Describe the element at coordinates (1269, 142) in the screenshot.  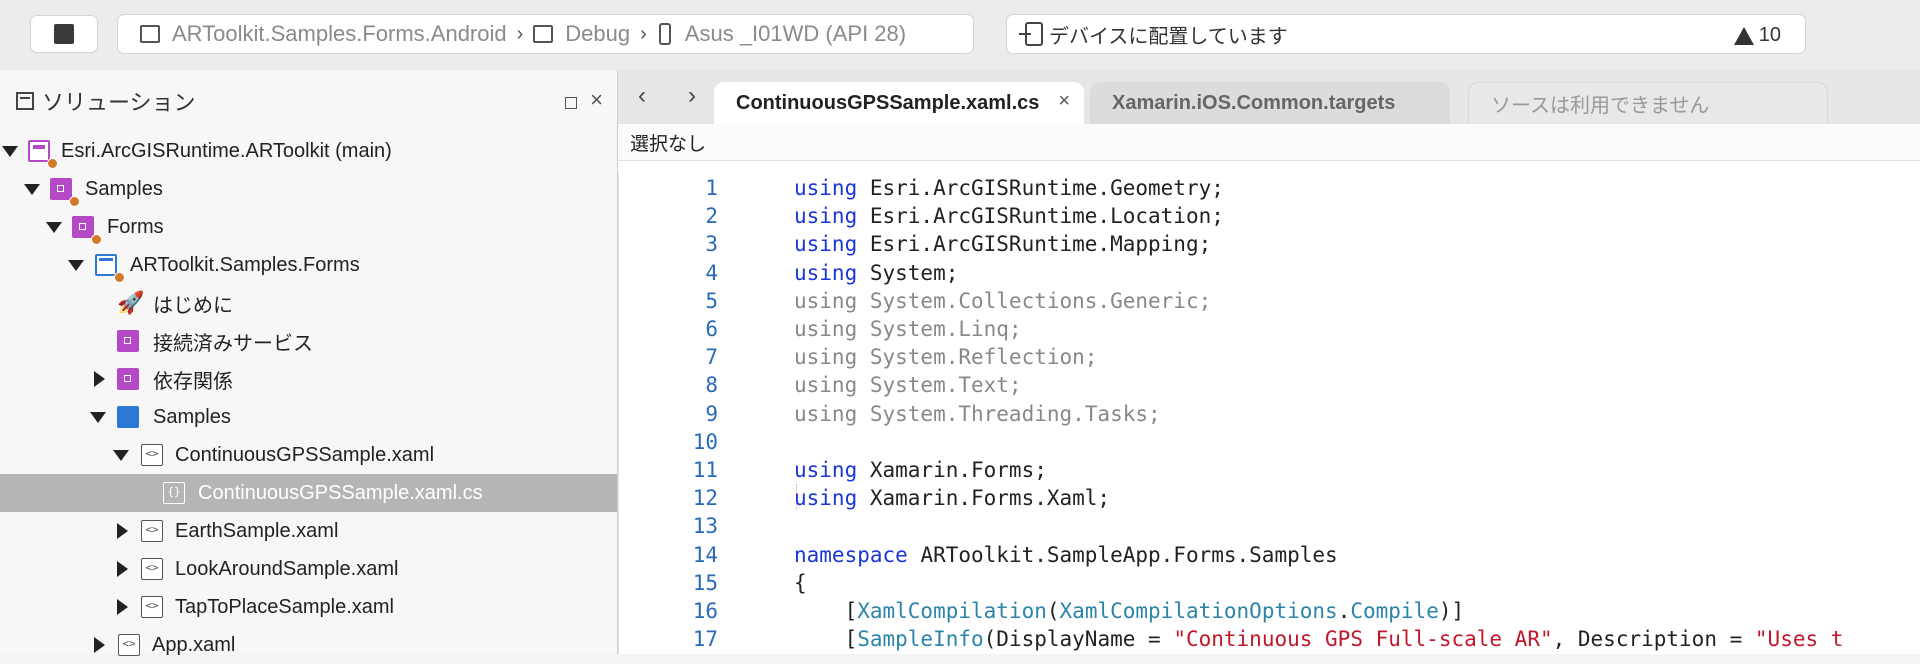
I see `member-selector: 選択なし` at that location.